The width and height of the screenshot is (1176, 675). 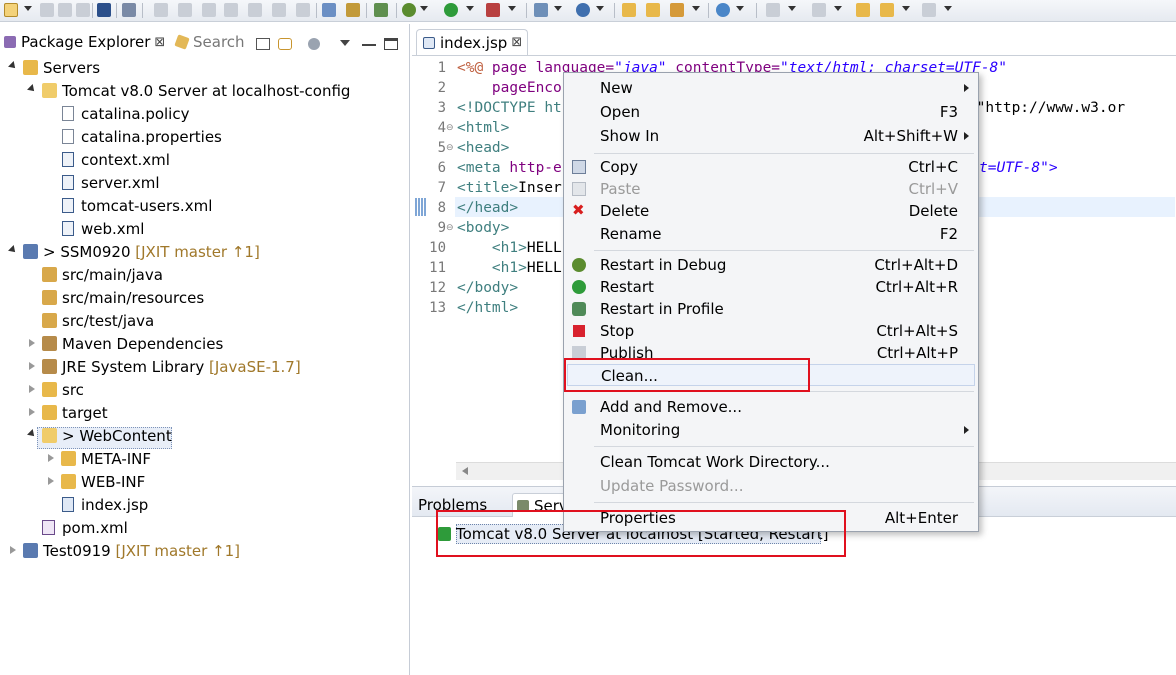 What do you see at coordinates (863, 10) in the screenshot?
I see `last-edit-icon` at bounding box center [863, 10].